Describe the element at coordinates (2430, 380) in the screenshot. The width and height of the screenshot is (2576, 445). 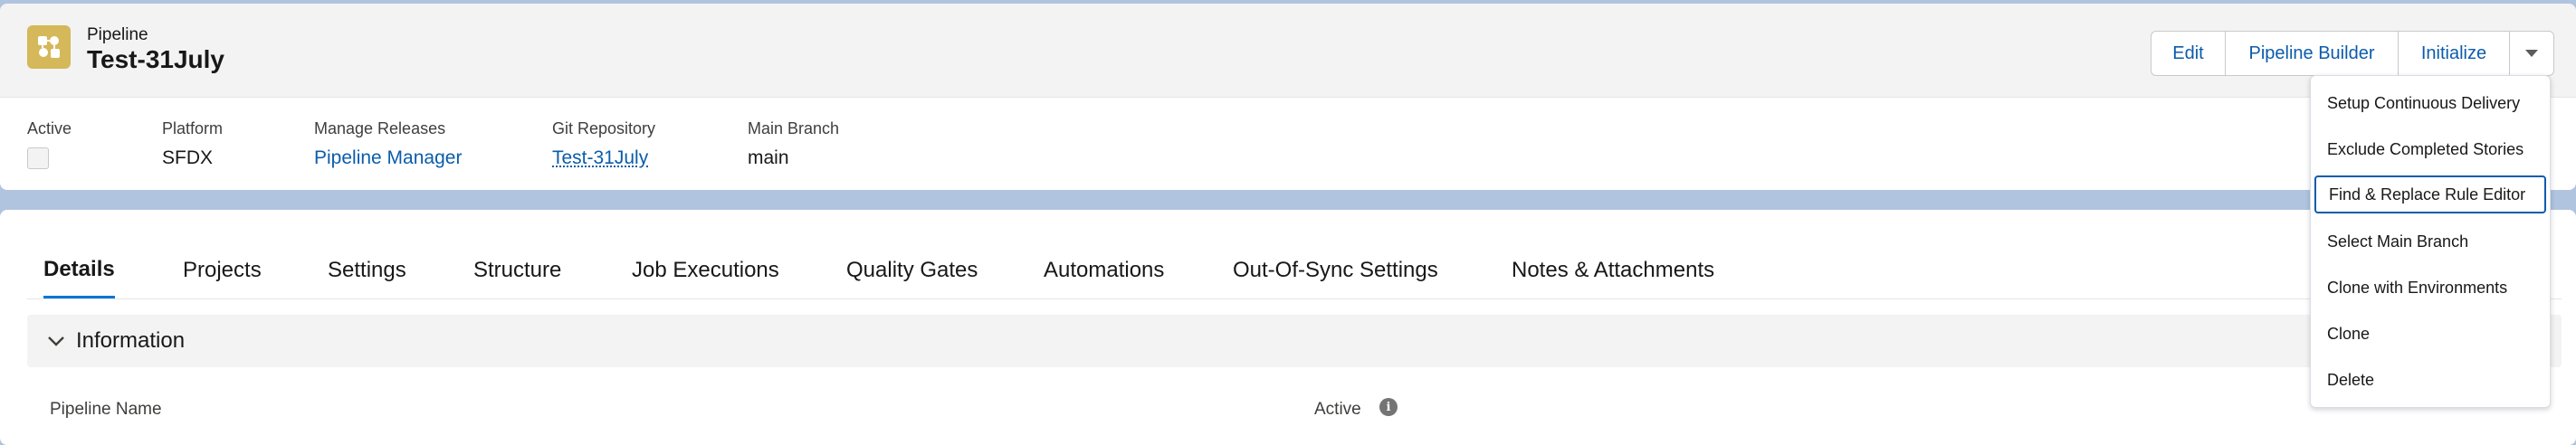
I see `menu-item-delete: Delete` at that location.